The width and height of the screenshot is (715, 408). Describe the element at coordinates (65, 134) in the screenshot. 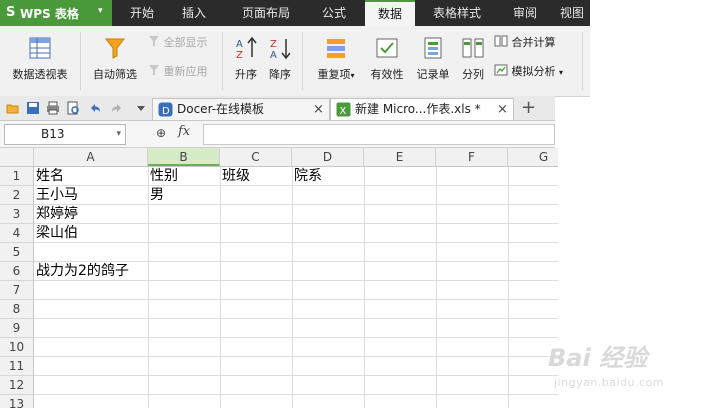

I see `name-box: B13 ▾` at that location.